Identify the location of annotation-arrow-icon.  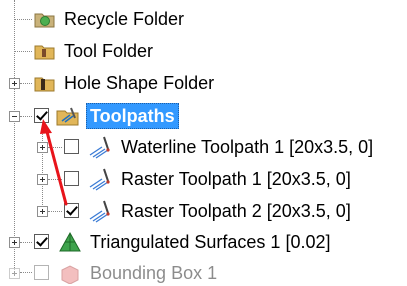
(54, 162).